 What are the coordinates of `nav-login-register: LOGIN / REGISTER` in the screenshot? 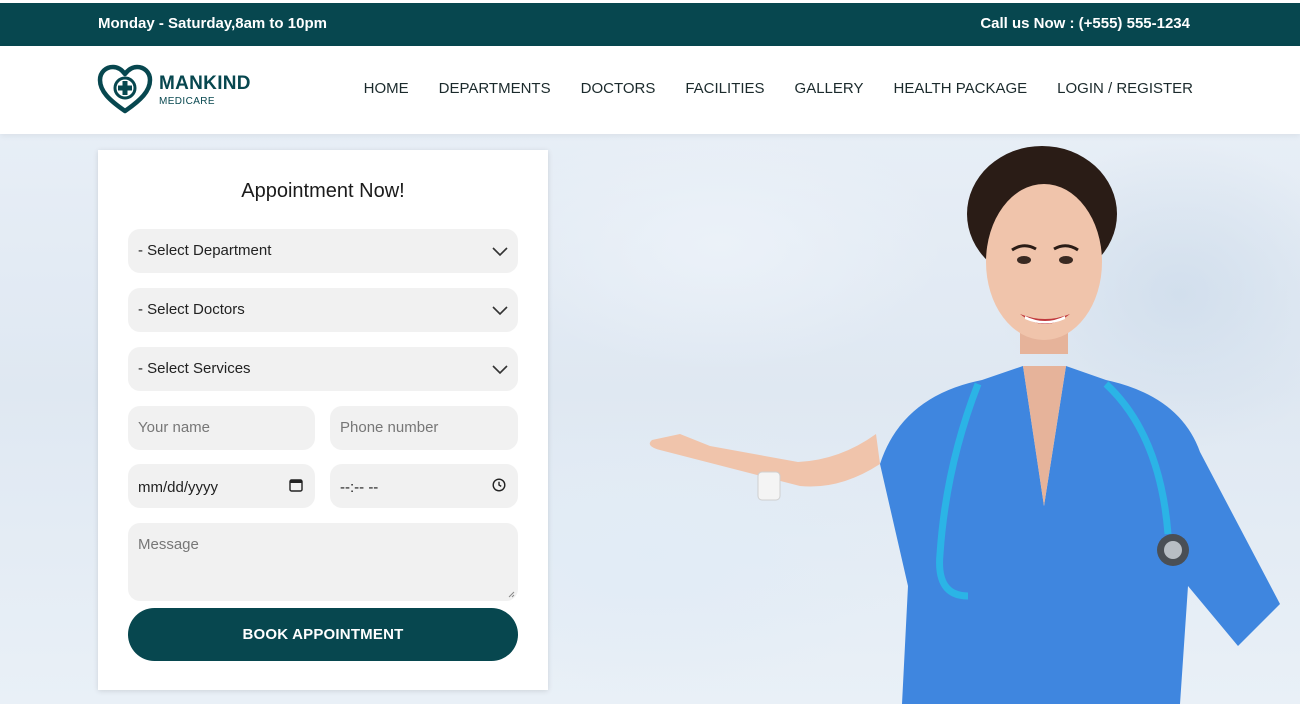 It's located at (1125, 88).